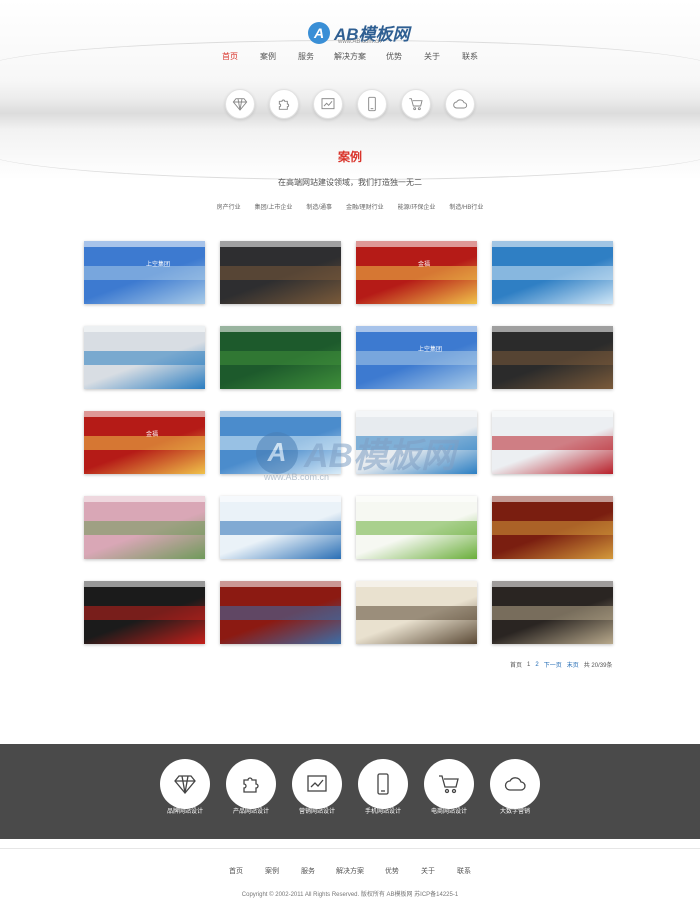 This screenshot has height=915, width=700. What do you see at coordinates (274, 206) in the screenshot?
I see `filter-item: 集团/上市企业` at bounding box center [274, 206].